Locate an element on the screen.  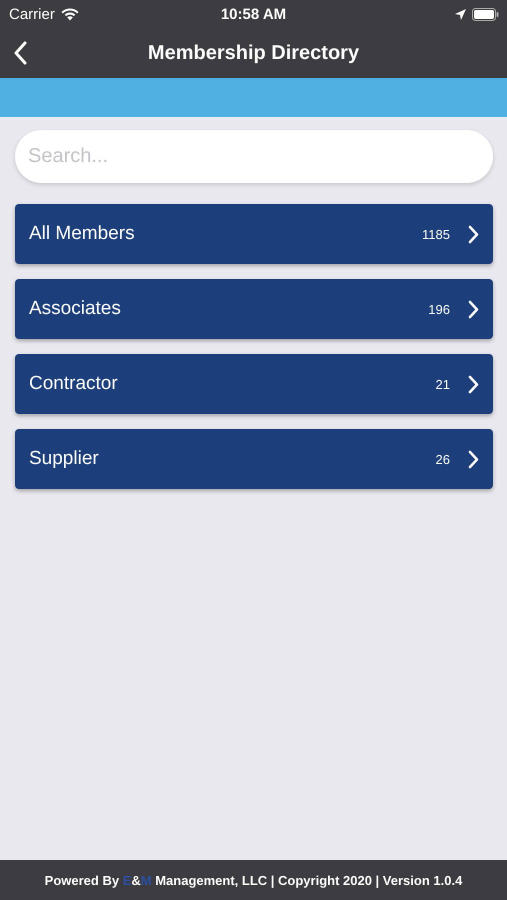
category-row: Associates 196 is located at coordinates (254, 309).